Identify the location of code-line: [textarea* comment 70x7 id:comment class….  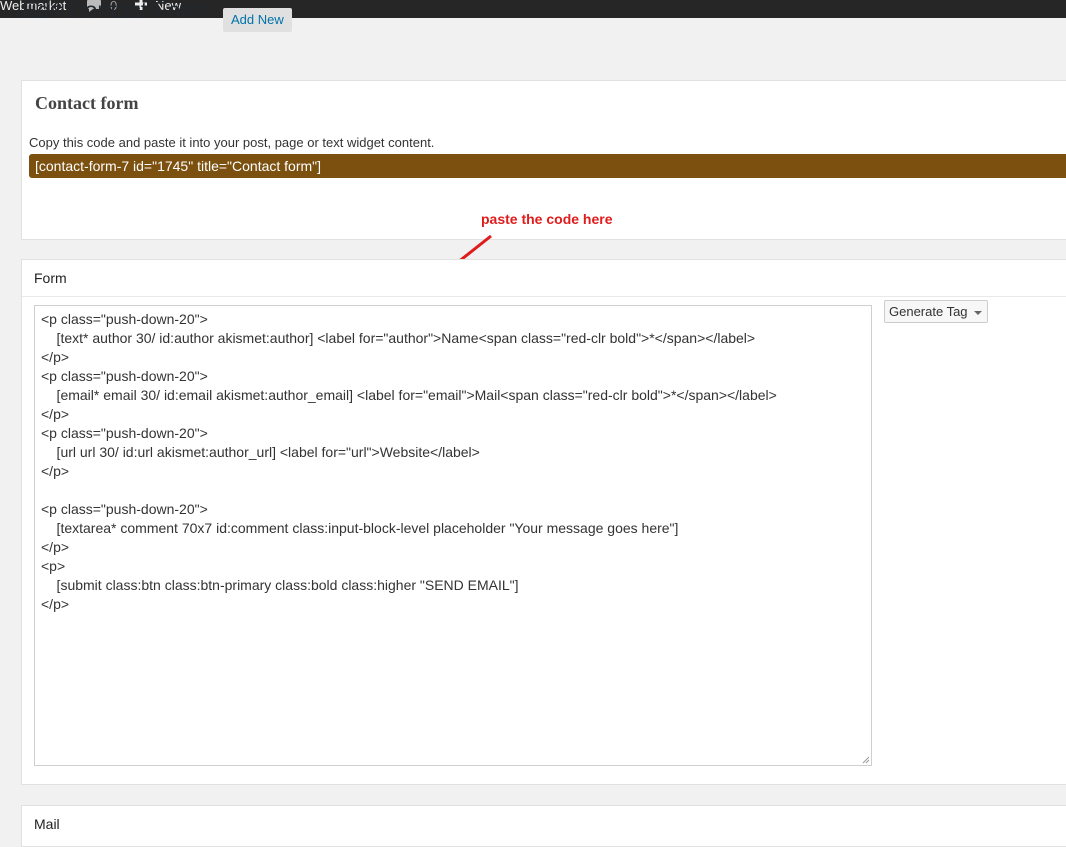
(360, 528).